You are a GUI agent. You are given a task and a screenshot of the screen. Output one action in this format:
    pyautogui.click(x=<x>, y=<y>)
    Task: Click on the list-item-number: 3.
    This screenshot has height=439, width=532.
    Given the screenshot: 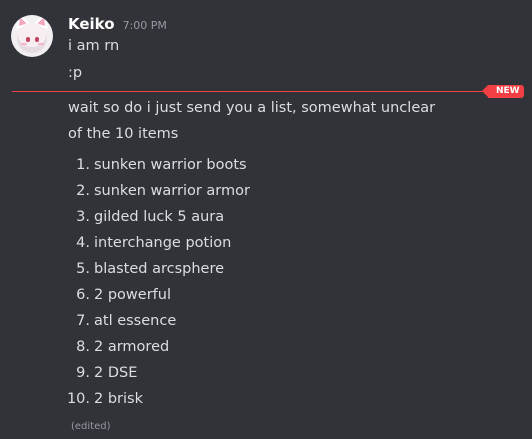 What is the action you would take?
    pyautogui.click(x=83, y=217)
    